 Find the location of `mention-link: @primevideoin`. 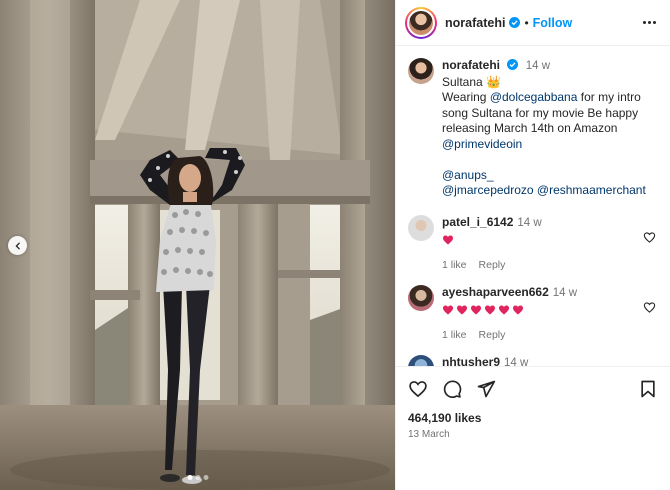

mention-link: @primevideoin is located at coordinates (551, 145).